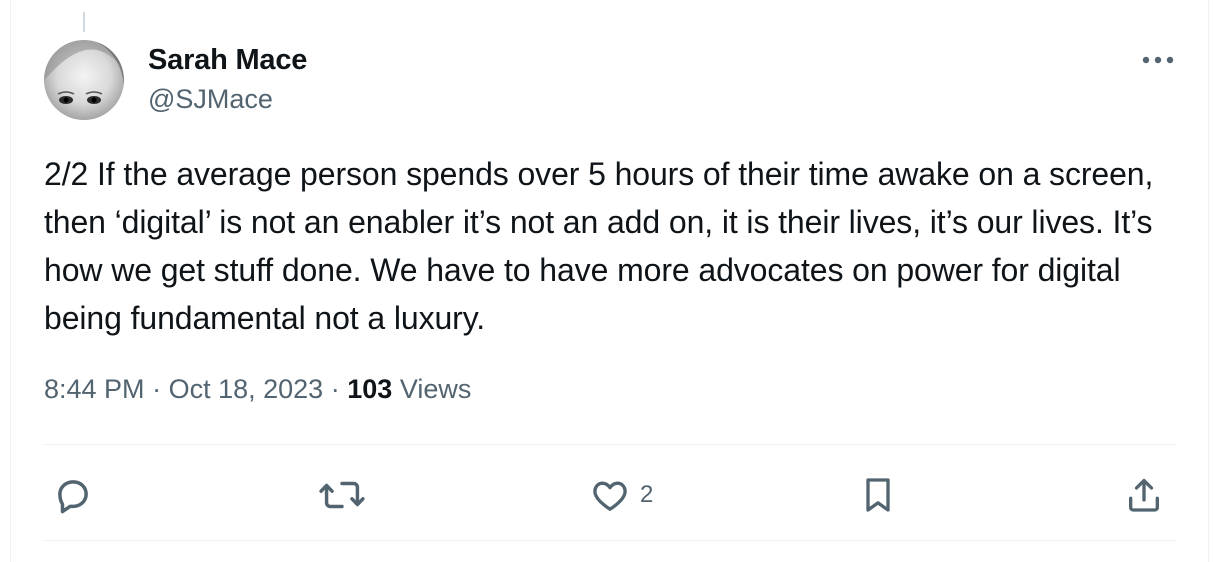 The height and width of the screenshot is (562, 1218). What do you see at coordinates (227, 60) in the screenshot?
I see `author-name: Sarah Mace` at bounding box center [227, 60].